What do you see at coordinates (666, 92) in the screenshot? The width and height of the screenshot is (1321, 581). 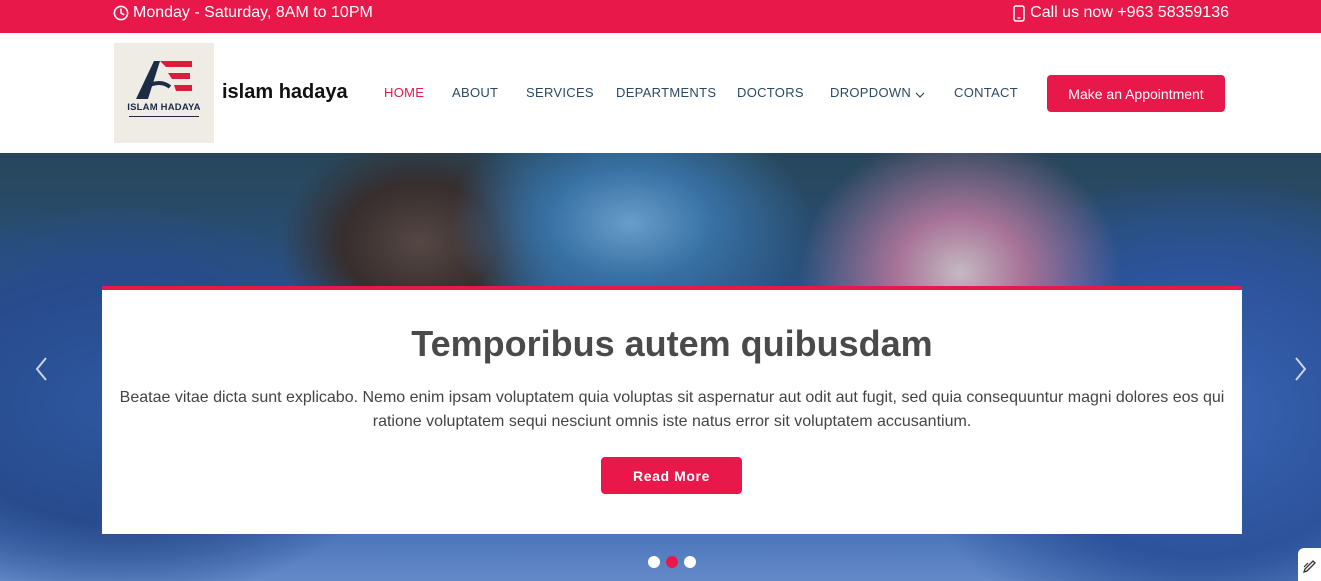 I see `nav-departments: DEPARTMENTS` at bounding box center [666, 92].